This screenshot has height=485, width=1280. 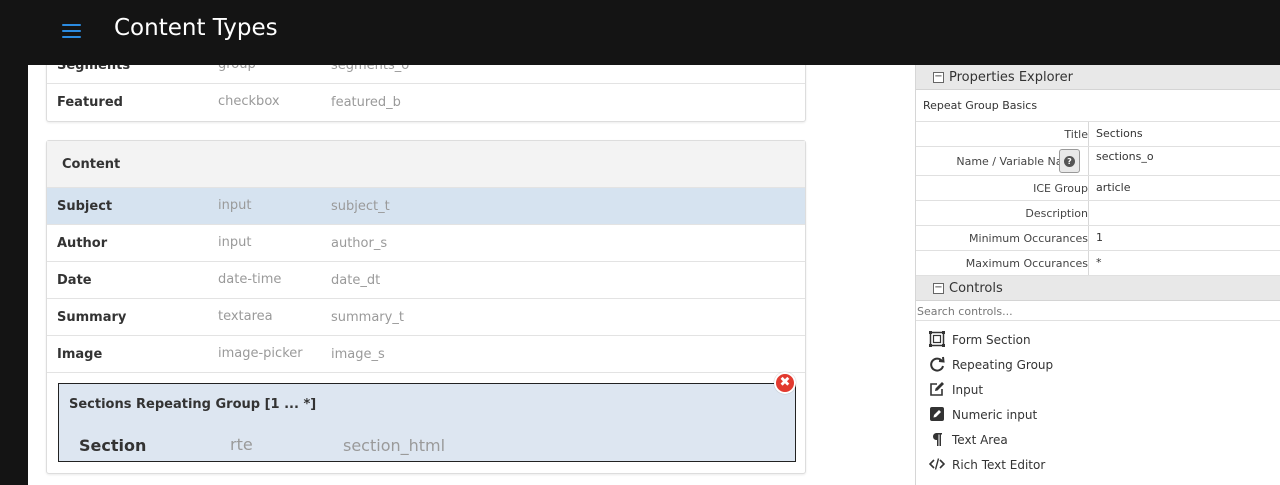 I want to click on property-label: Maximum Occurances, so click(x=1026, y=263).